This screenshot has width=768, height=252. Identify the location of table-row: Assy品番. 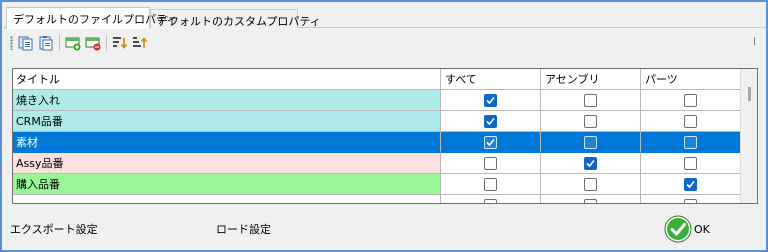
(377, 163).